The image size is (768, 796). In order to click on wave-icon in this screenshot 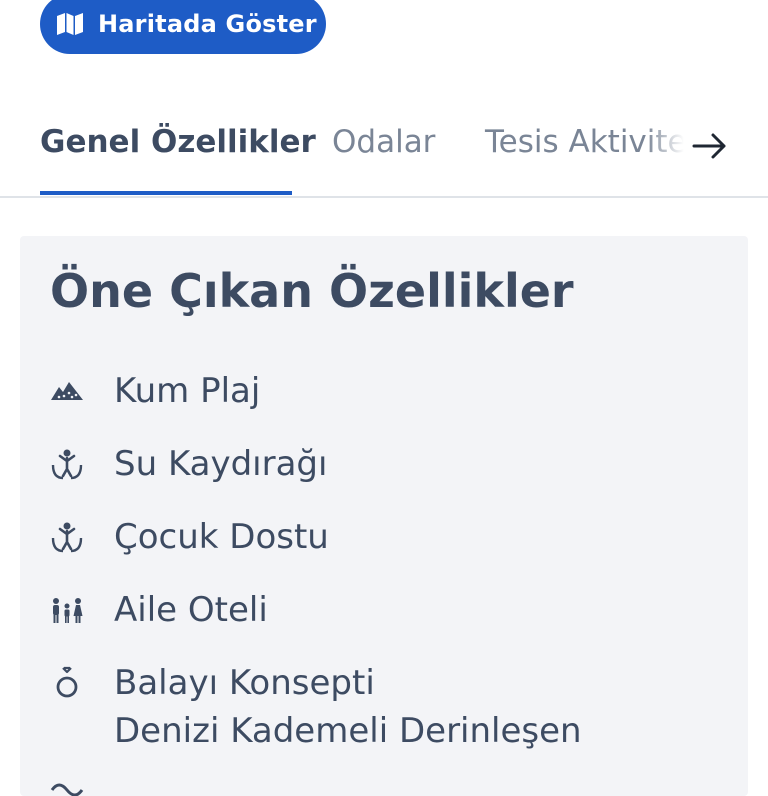, I will do `click(67, 783)`.